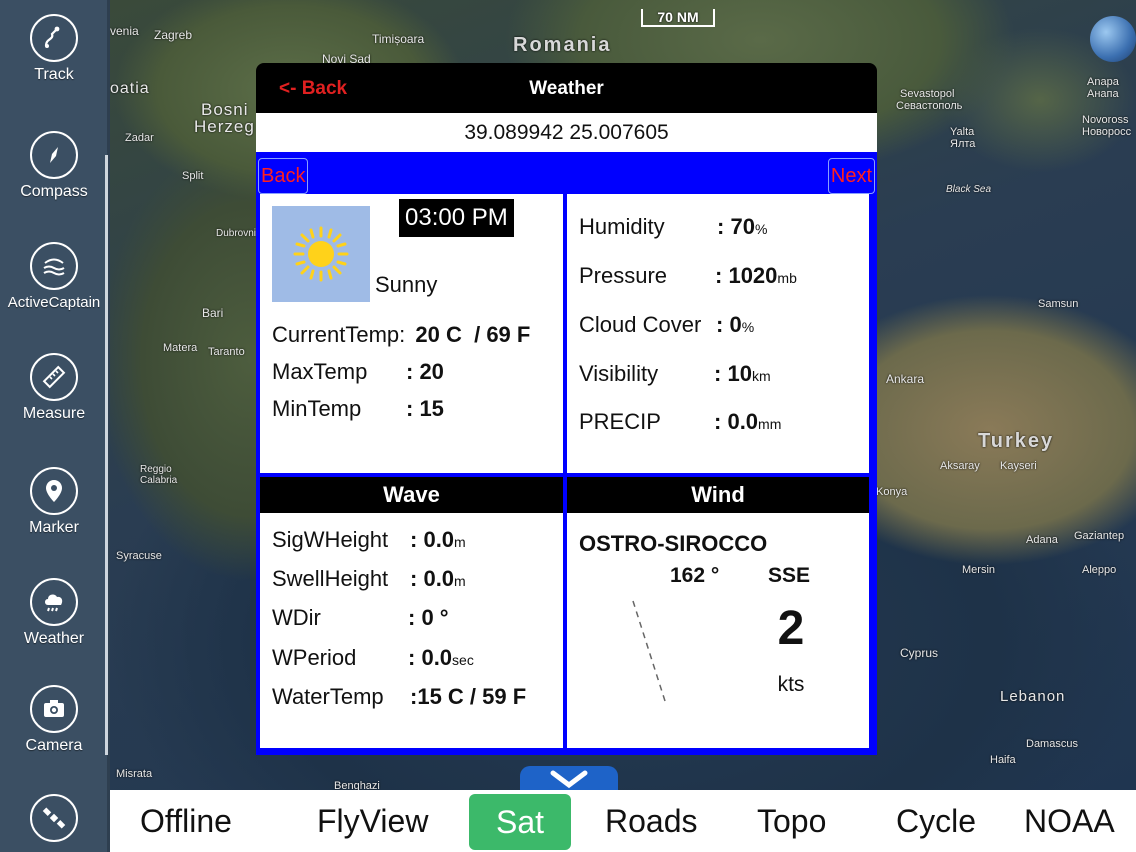 The height and width of the screenshot is (852, 1136). I want to click on wind-cell: Wind OSTRO-SIROCCO 162 ° SSE 2 kts, so click(718, 612).